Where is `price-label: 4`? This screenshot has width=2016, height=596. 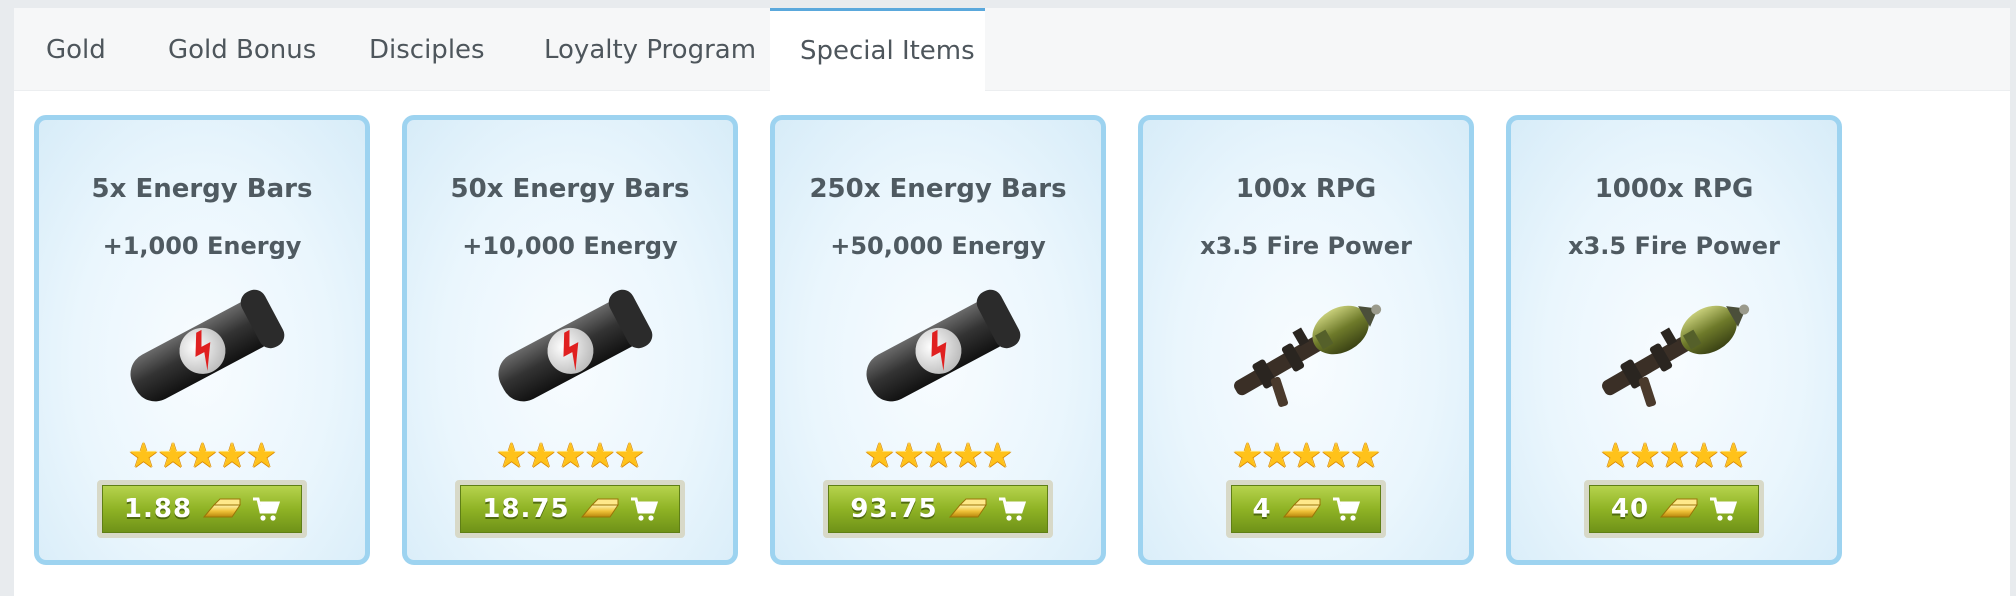
price-label: 4 is located at coordinates (1262, 509).